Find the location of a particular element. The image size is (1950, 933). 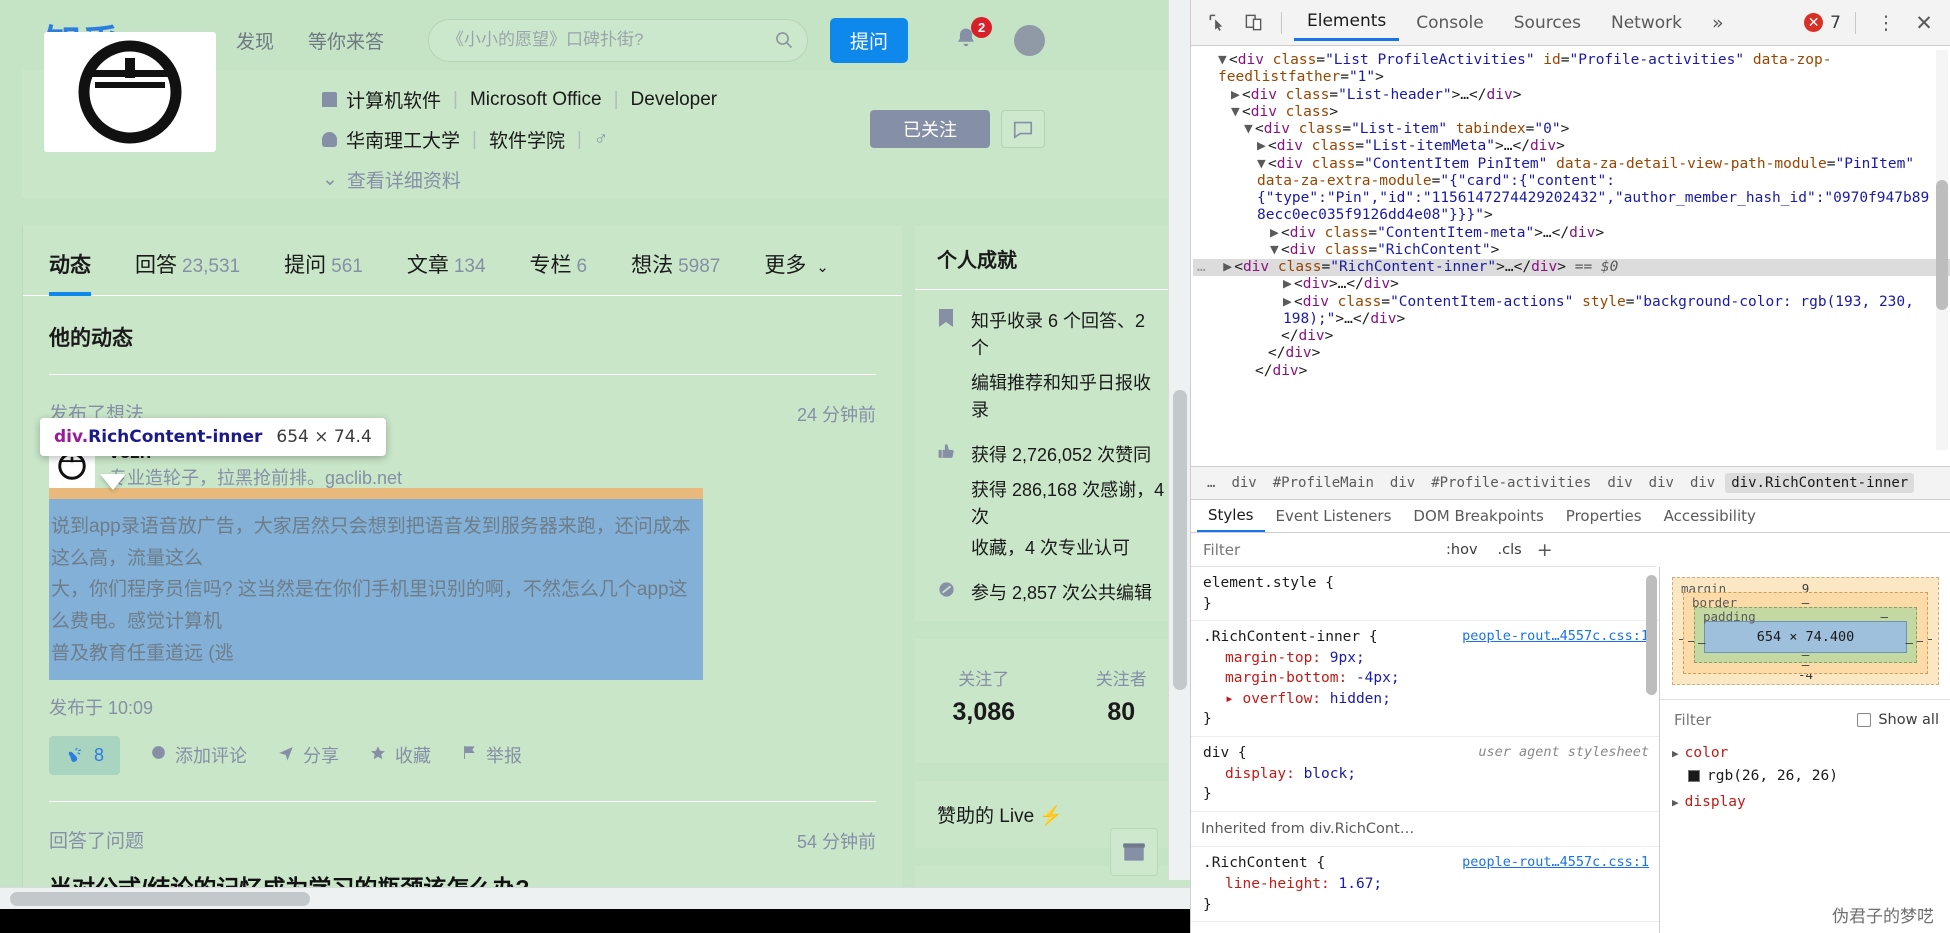

padding-right-value: – is located at coordinates (1909, 642).